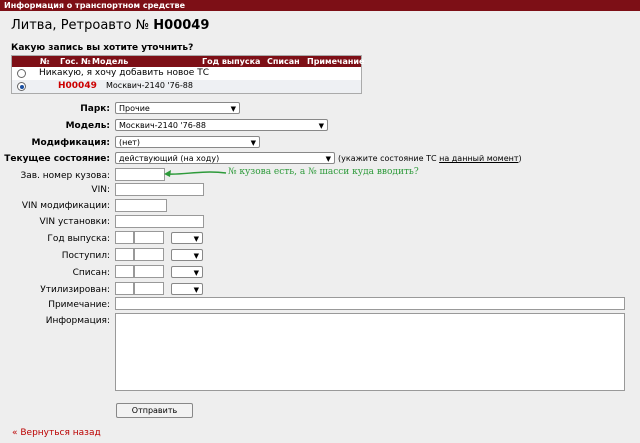 The image size is (640, 443). What do you see at coordinates (187, 272) in the screenshot?
I see `off-month-select: ▼` at bounding box center [187, 272].